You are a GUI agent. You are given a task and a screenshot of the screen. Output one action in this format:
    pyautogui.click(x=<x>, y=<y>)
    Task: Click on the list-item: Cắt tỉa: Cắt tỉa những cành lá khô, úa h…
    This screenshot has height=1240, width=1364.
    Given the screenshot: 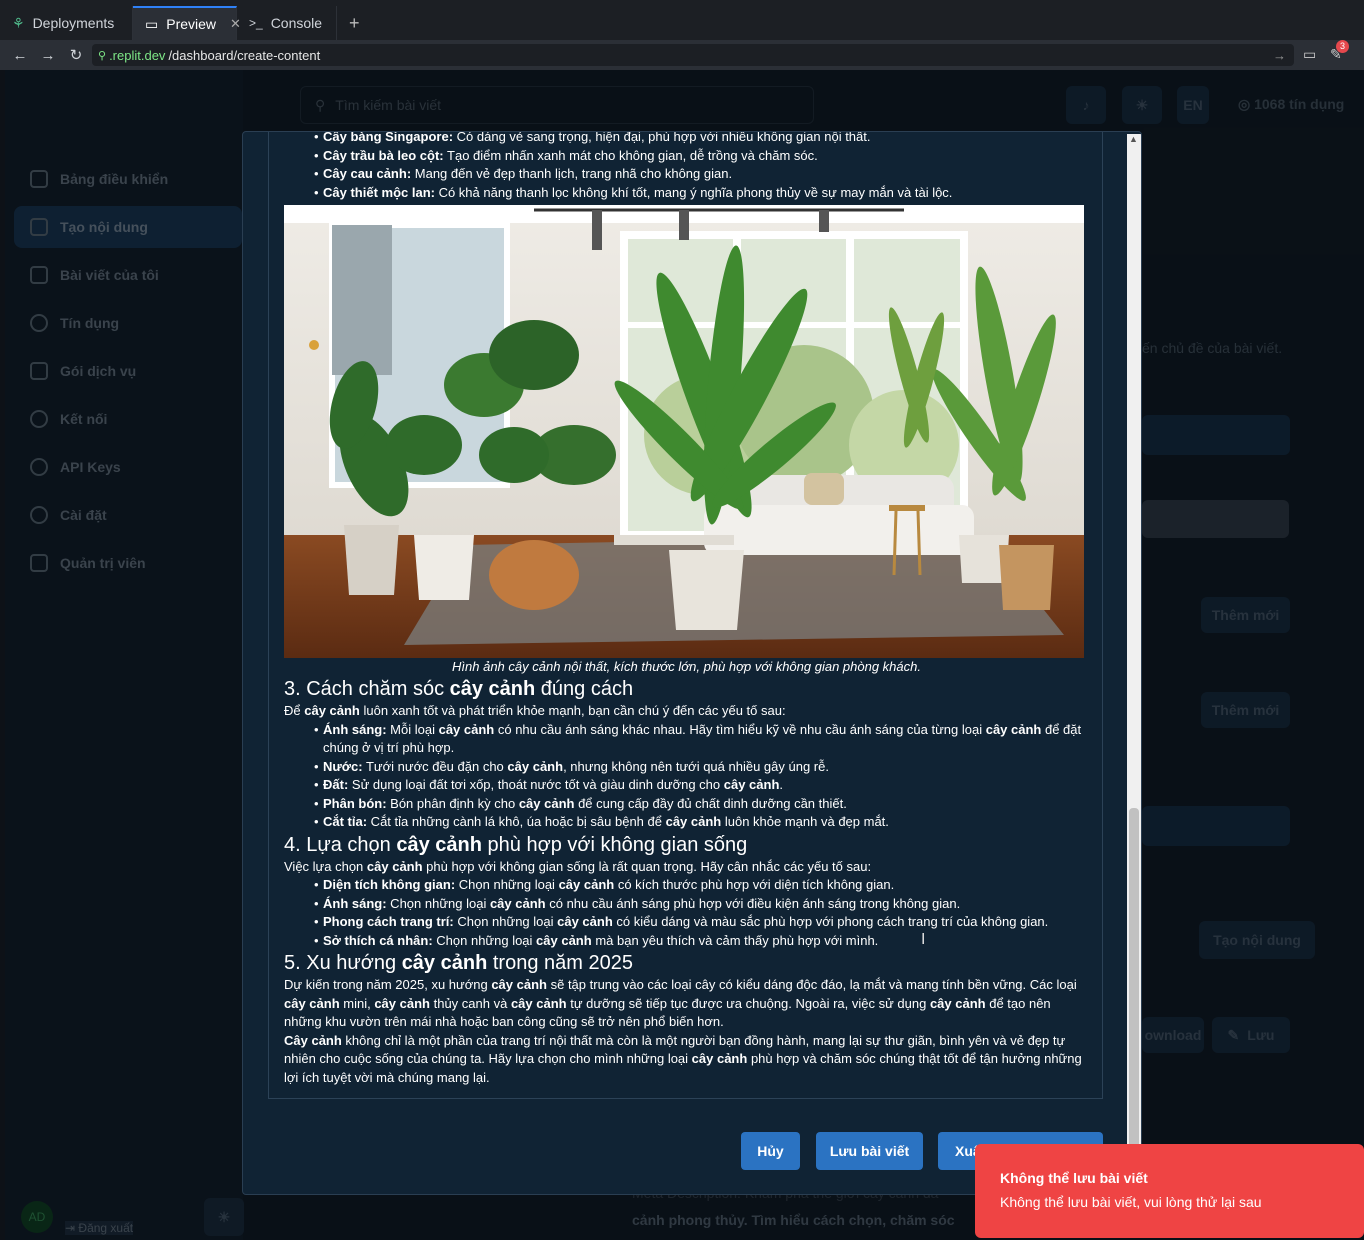 What is the action you would take?
    pyautogui.click(x=701, y=822)
    